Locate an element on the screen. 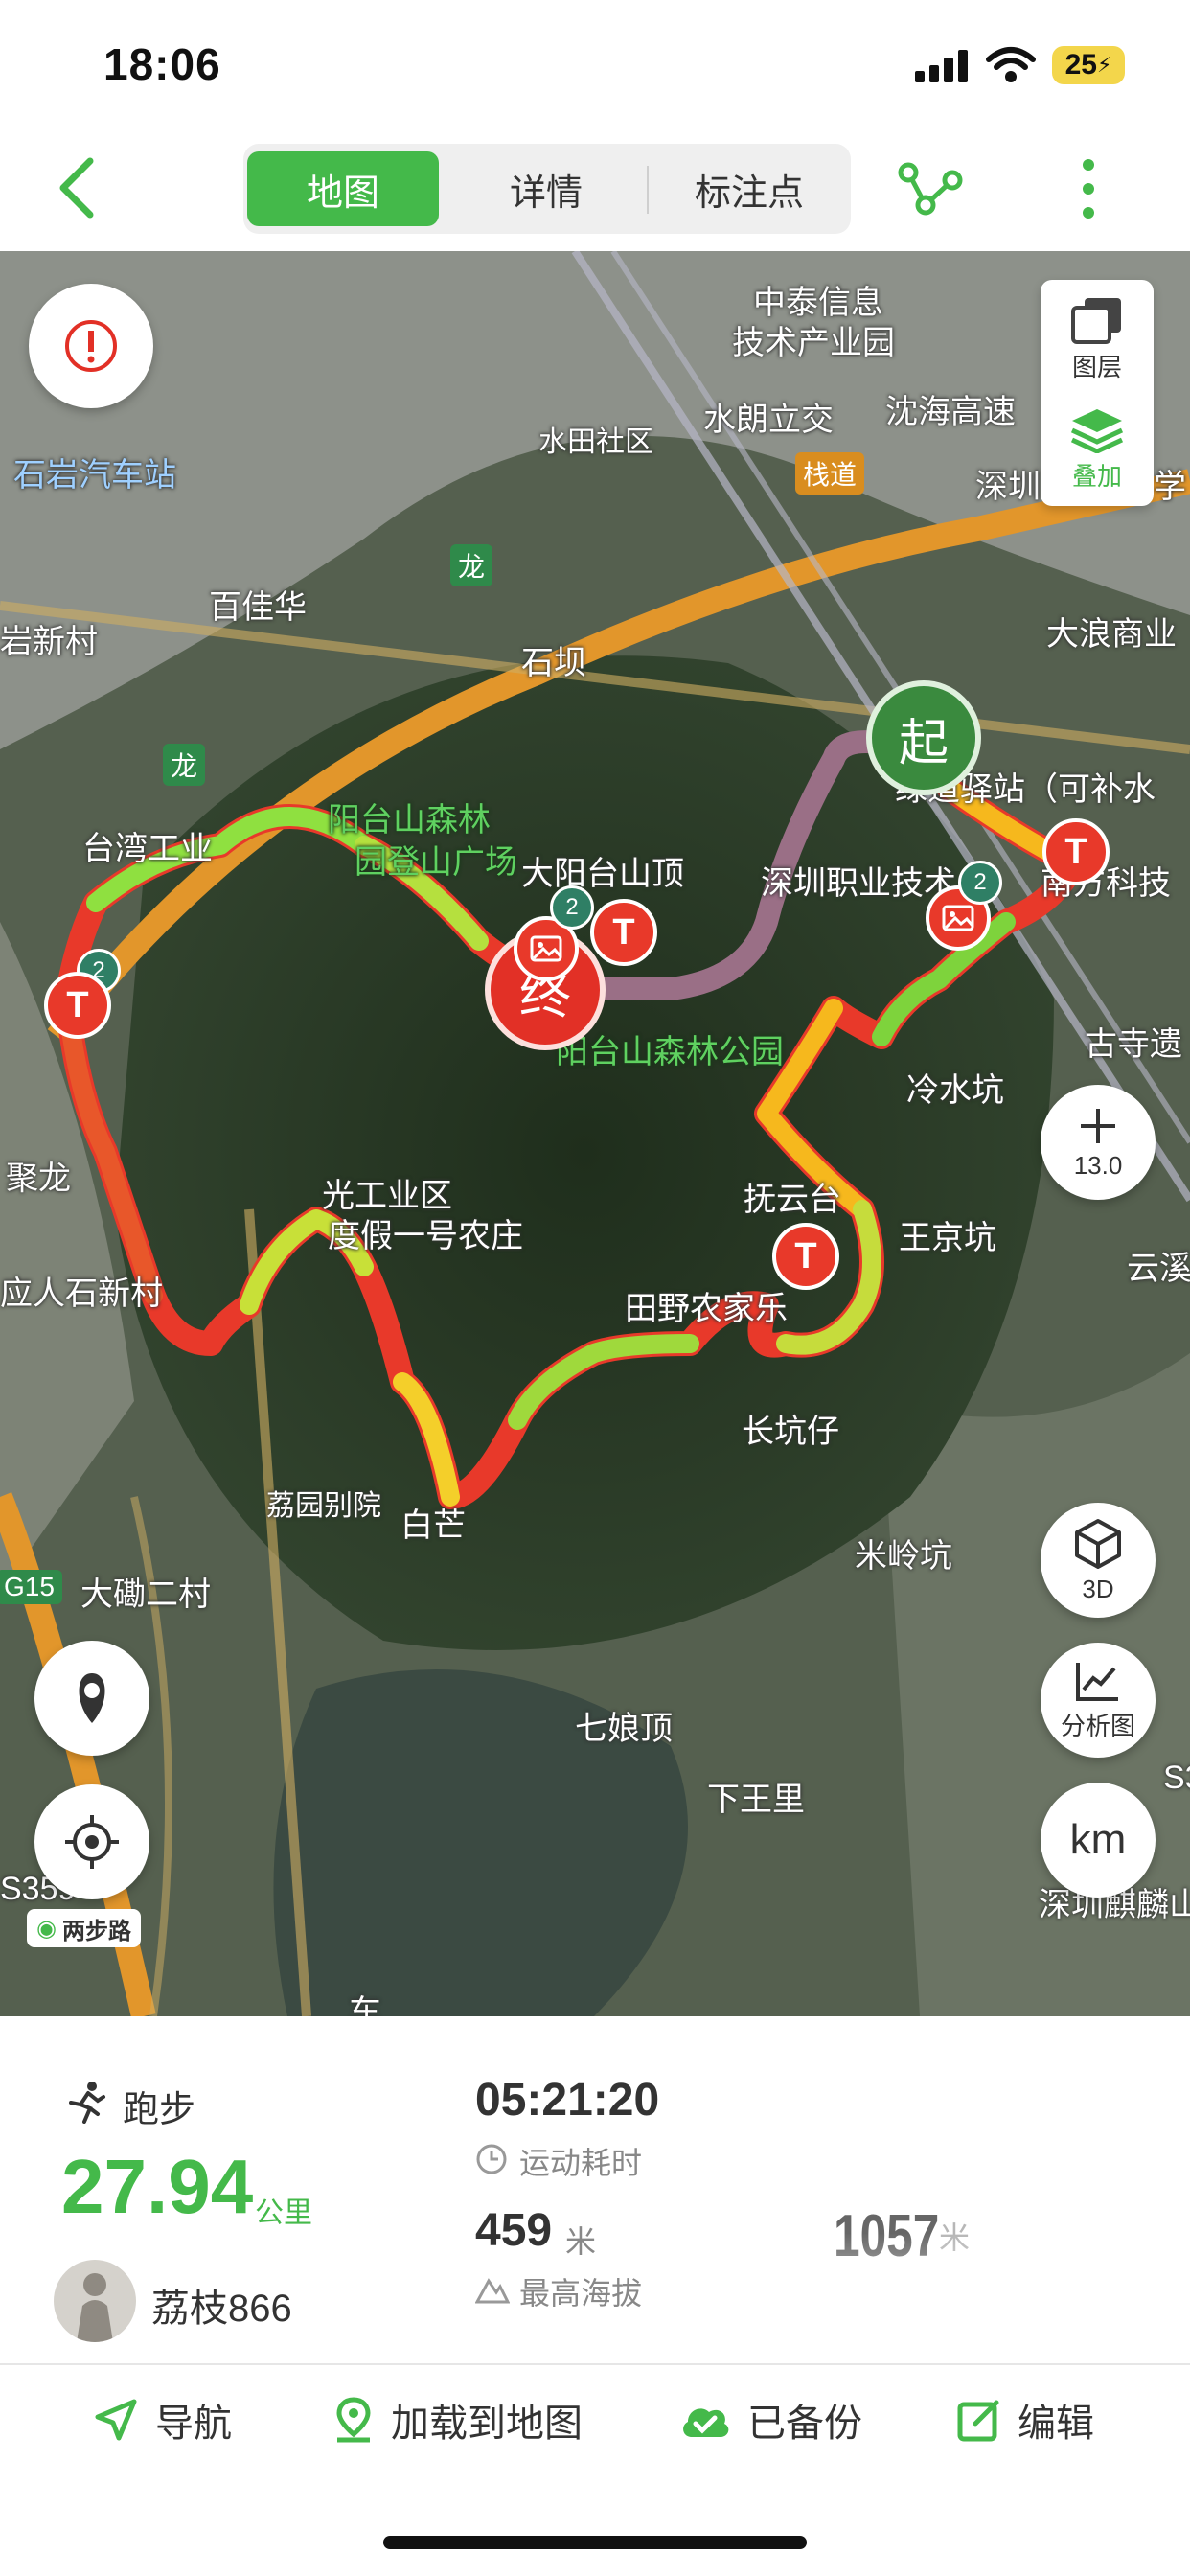  overlay-label: 叠加 is located at coordinates (1097, 476).